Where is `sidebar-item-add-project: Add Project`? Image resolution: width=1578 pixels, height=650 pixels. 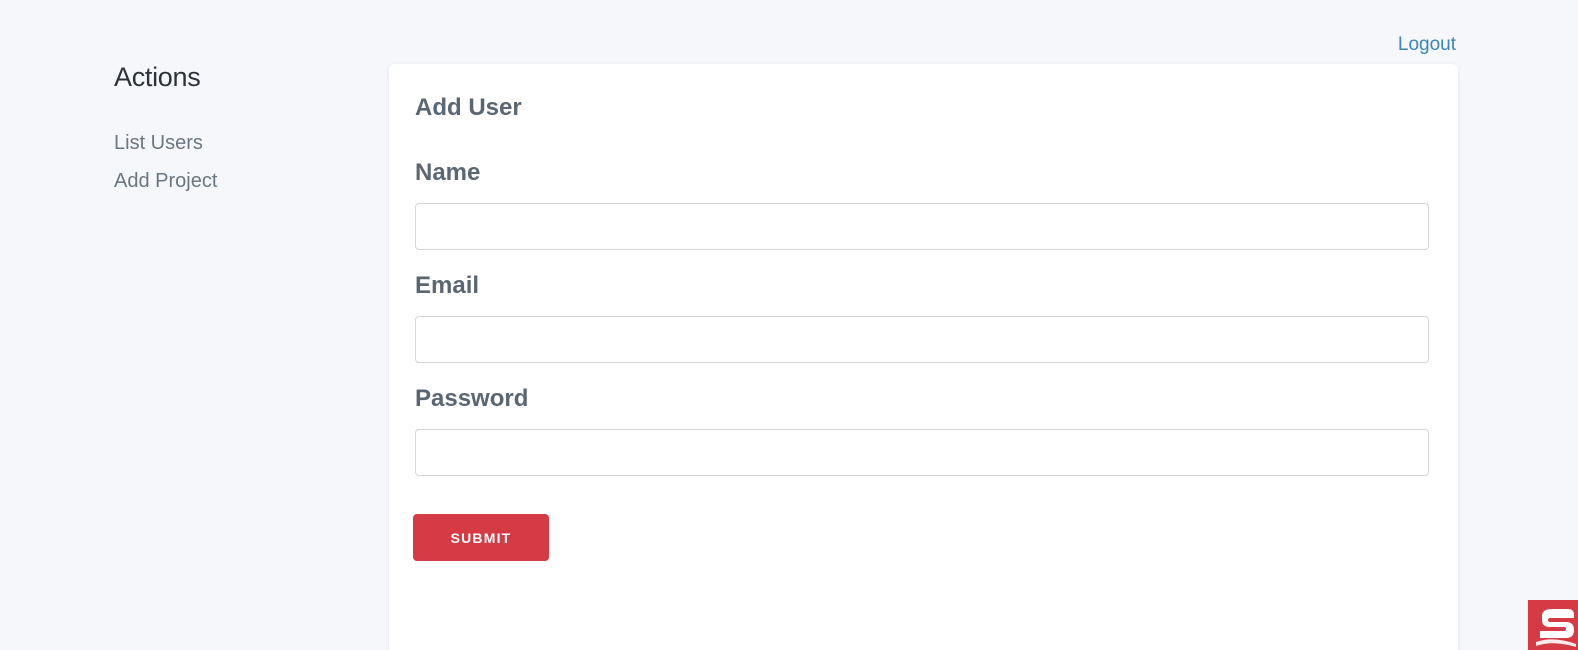 sidebar-item-add-project: Add Project is located at coordinates (234, 181).